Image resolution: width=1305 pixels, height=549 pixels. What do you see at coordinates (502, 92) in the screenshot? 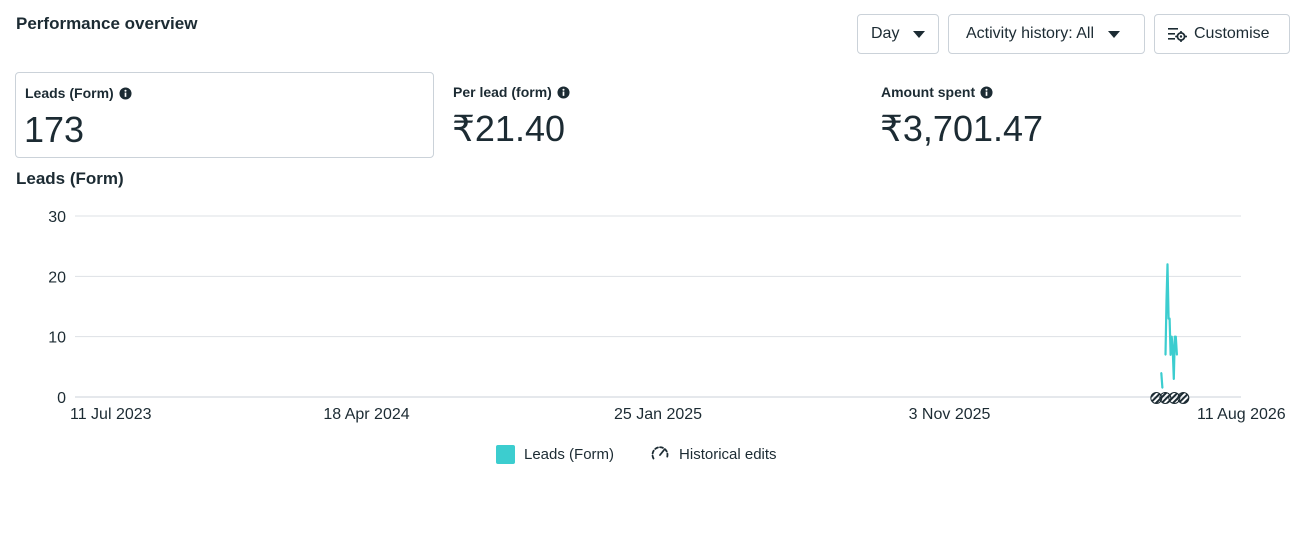
I see `metric-label: Per lead (form)` at bounding box center [502, 92].